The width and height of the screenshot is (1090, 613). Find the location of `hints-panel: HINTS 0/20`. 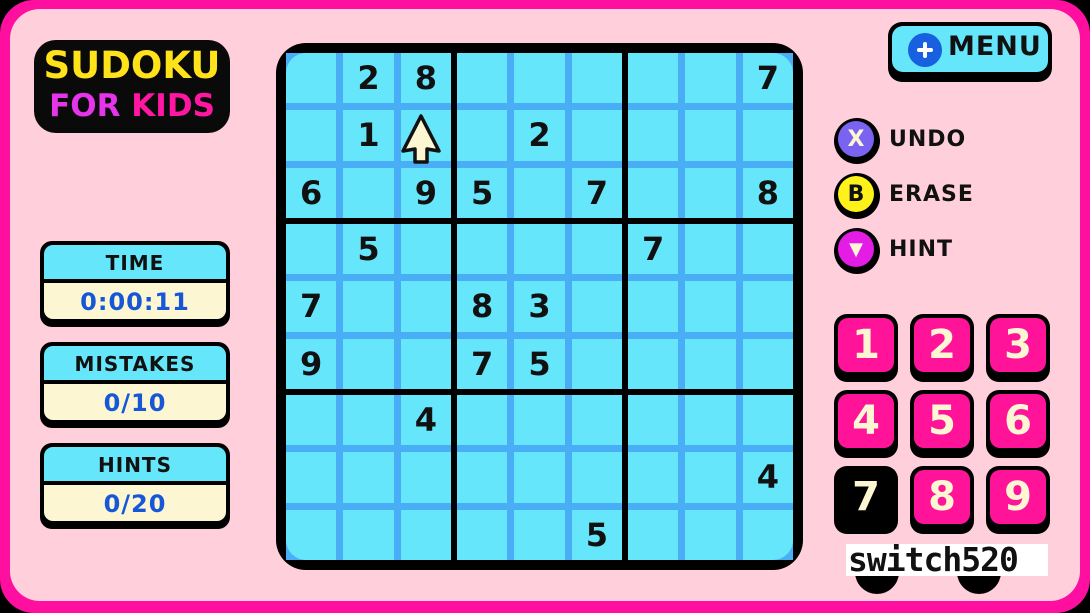

hints-panel: HINTS 0/20 is located at coordinates (135, 486).